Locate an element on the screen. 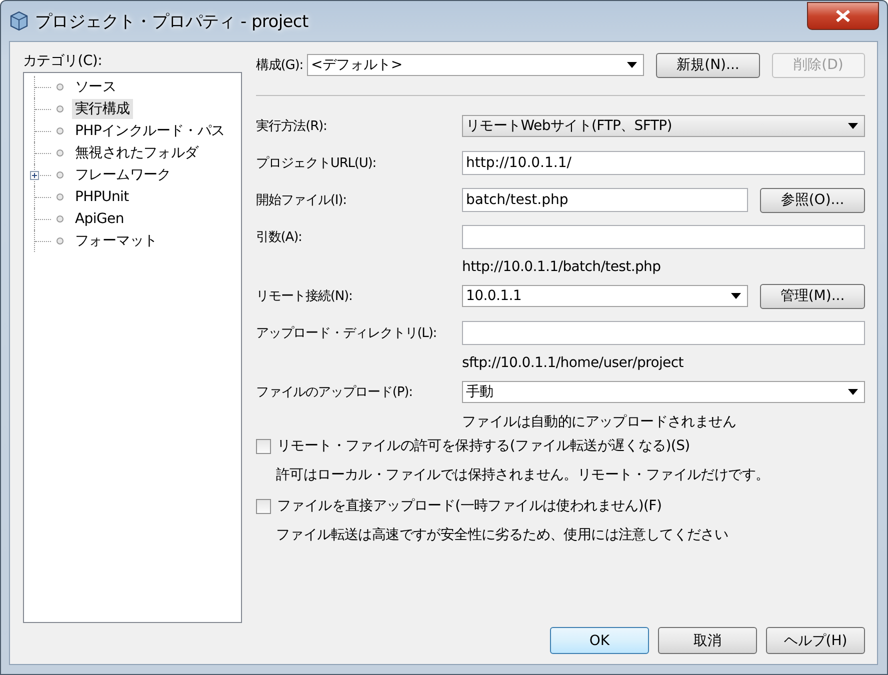  checkbox-label: ファイルを直接アップロード(一時ファイルは使われません)(F) is located at coordinates (469, 506).